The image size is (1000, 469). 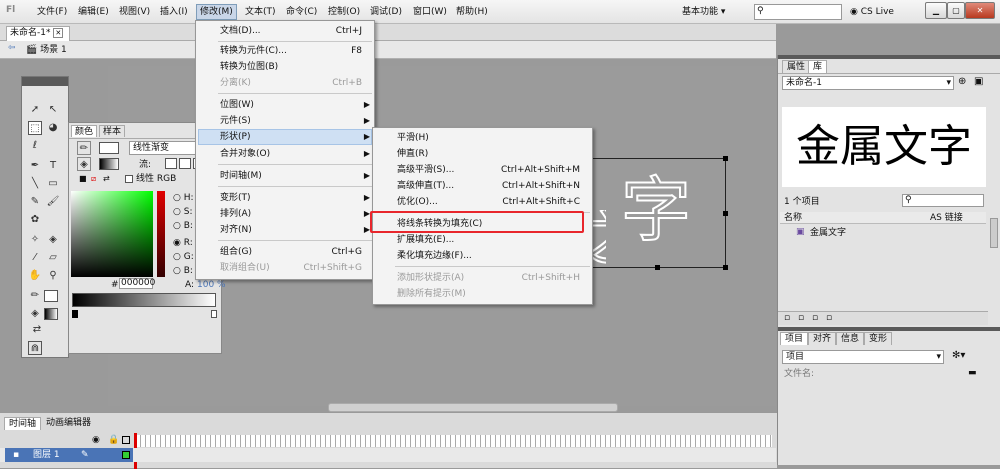 What do you see at coordinates (818, 66) in the screenshot?
I see `tab-library: 库` at bounding box center [818, 66].